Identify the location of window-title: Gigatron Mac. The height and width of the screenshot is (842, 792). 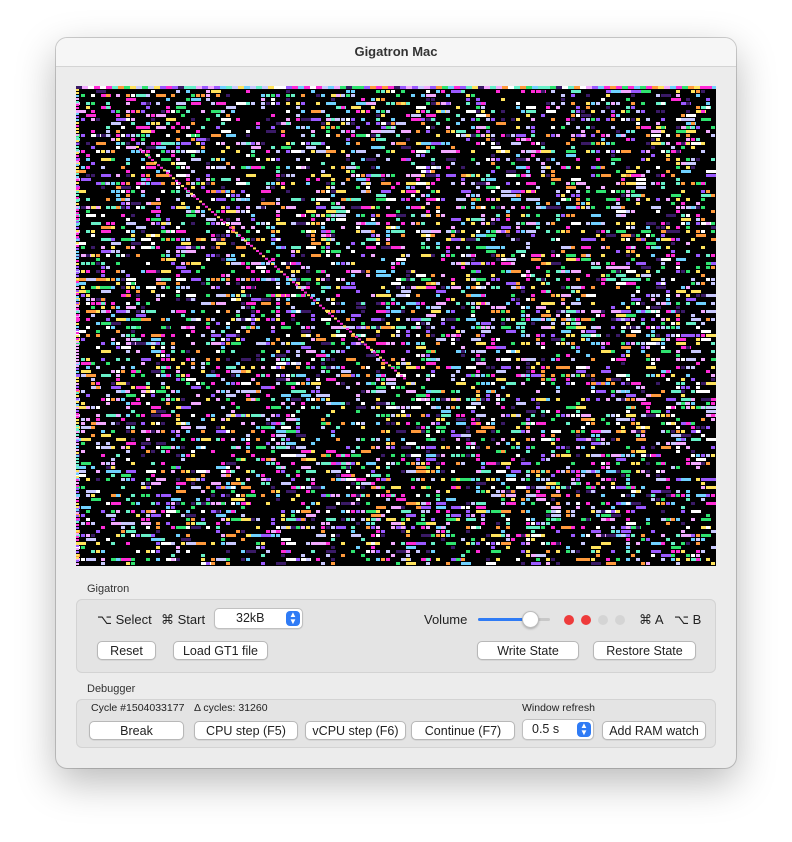
(396, 52).